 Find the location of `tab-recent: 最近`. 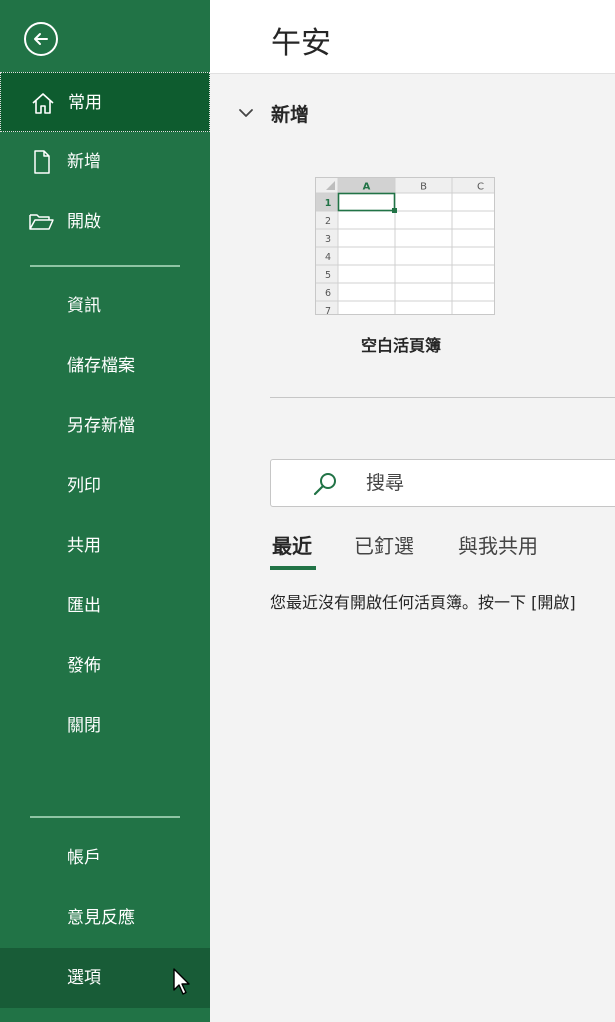

tab-recent: 最近 is located at coordinates (292, 550).